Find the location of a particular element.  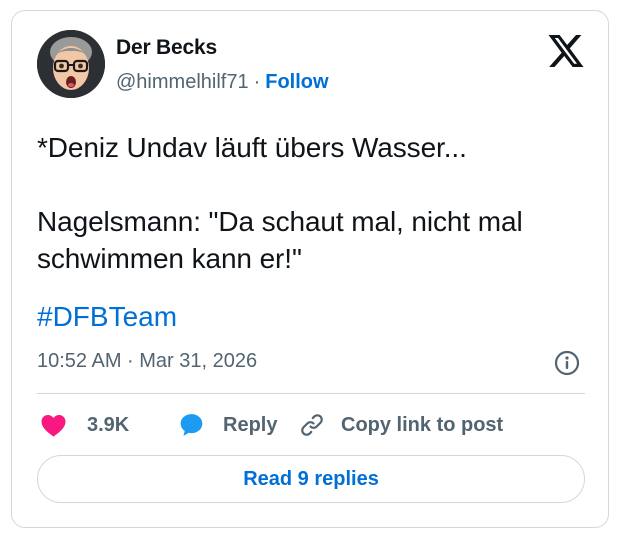

copy-link-button: Copy link to post is located at coordinates (401, 425).